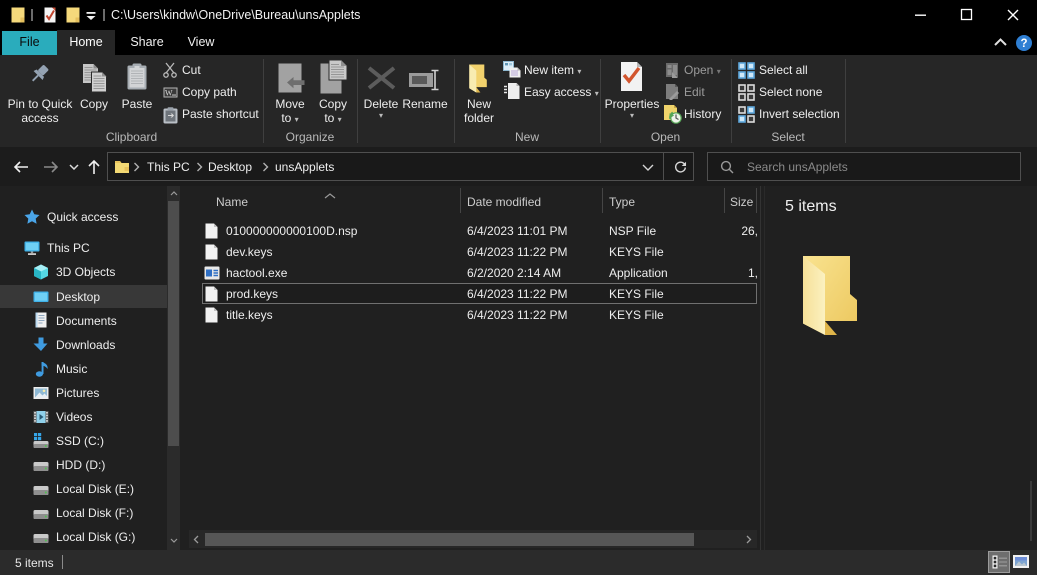 The height and width of the screenshot is (575, 1037). What do you see at coordinates (169, 93) in the screenshot?
I see `svg-text: W` at bounding box center [169, 93].